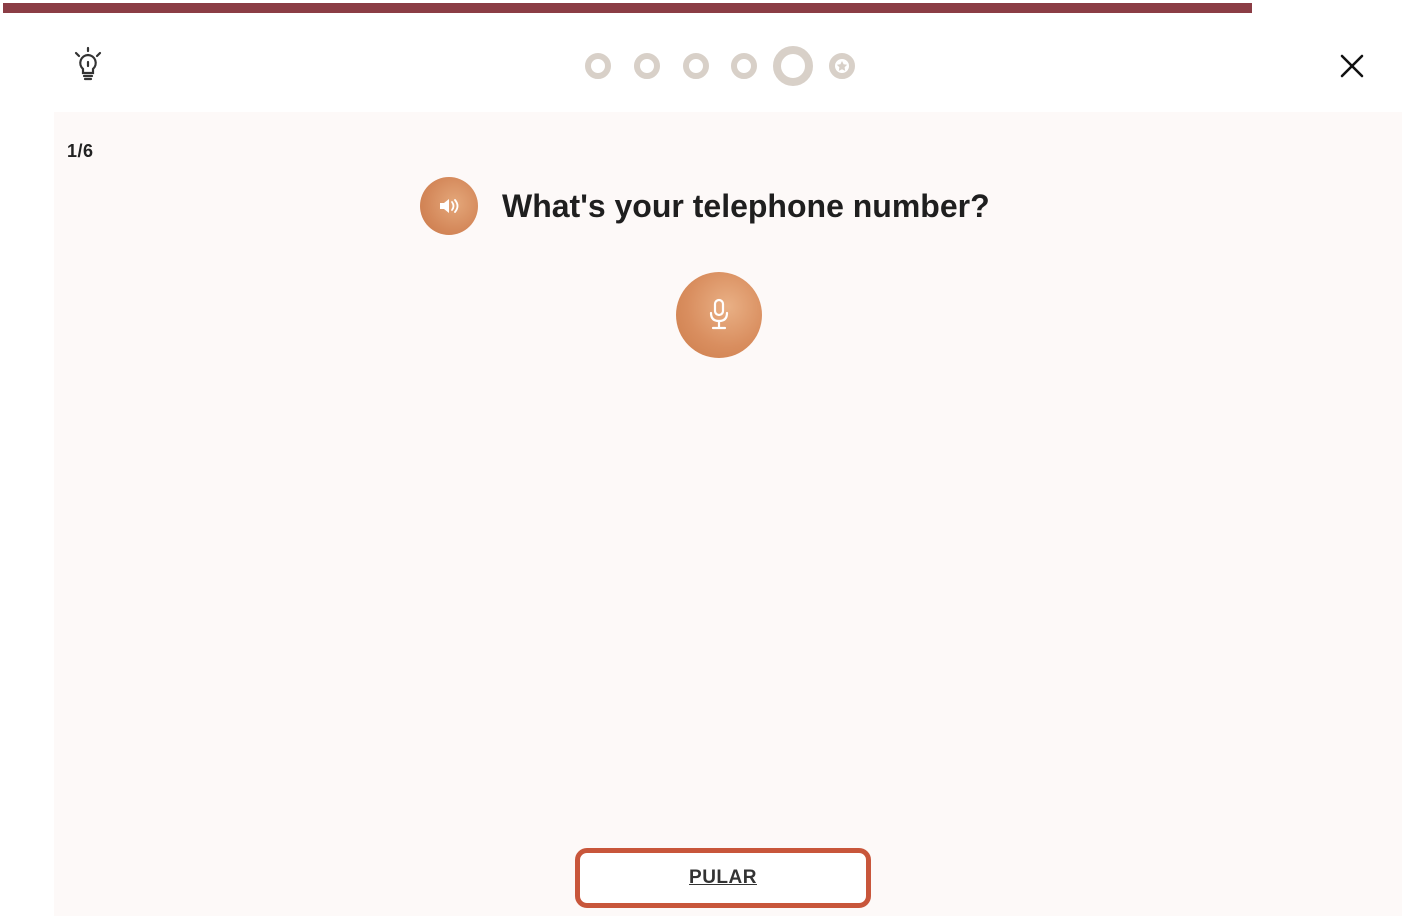  Describe the element at coordinates (1352, 66) in the screenshot. I see `close-icon` at that location.